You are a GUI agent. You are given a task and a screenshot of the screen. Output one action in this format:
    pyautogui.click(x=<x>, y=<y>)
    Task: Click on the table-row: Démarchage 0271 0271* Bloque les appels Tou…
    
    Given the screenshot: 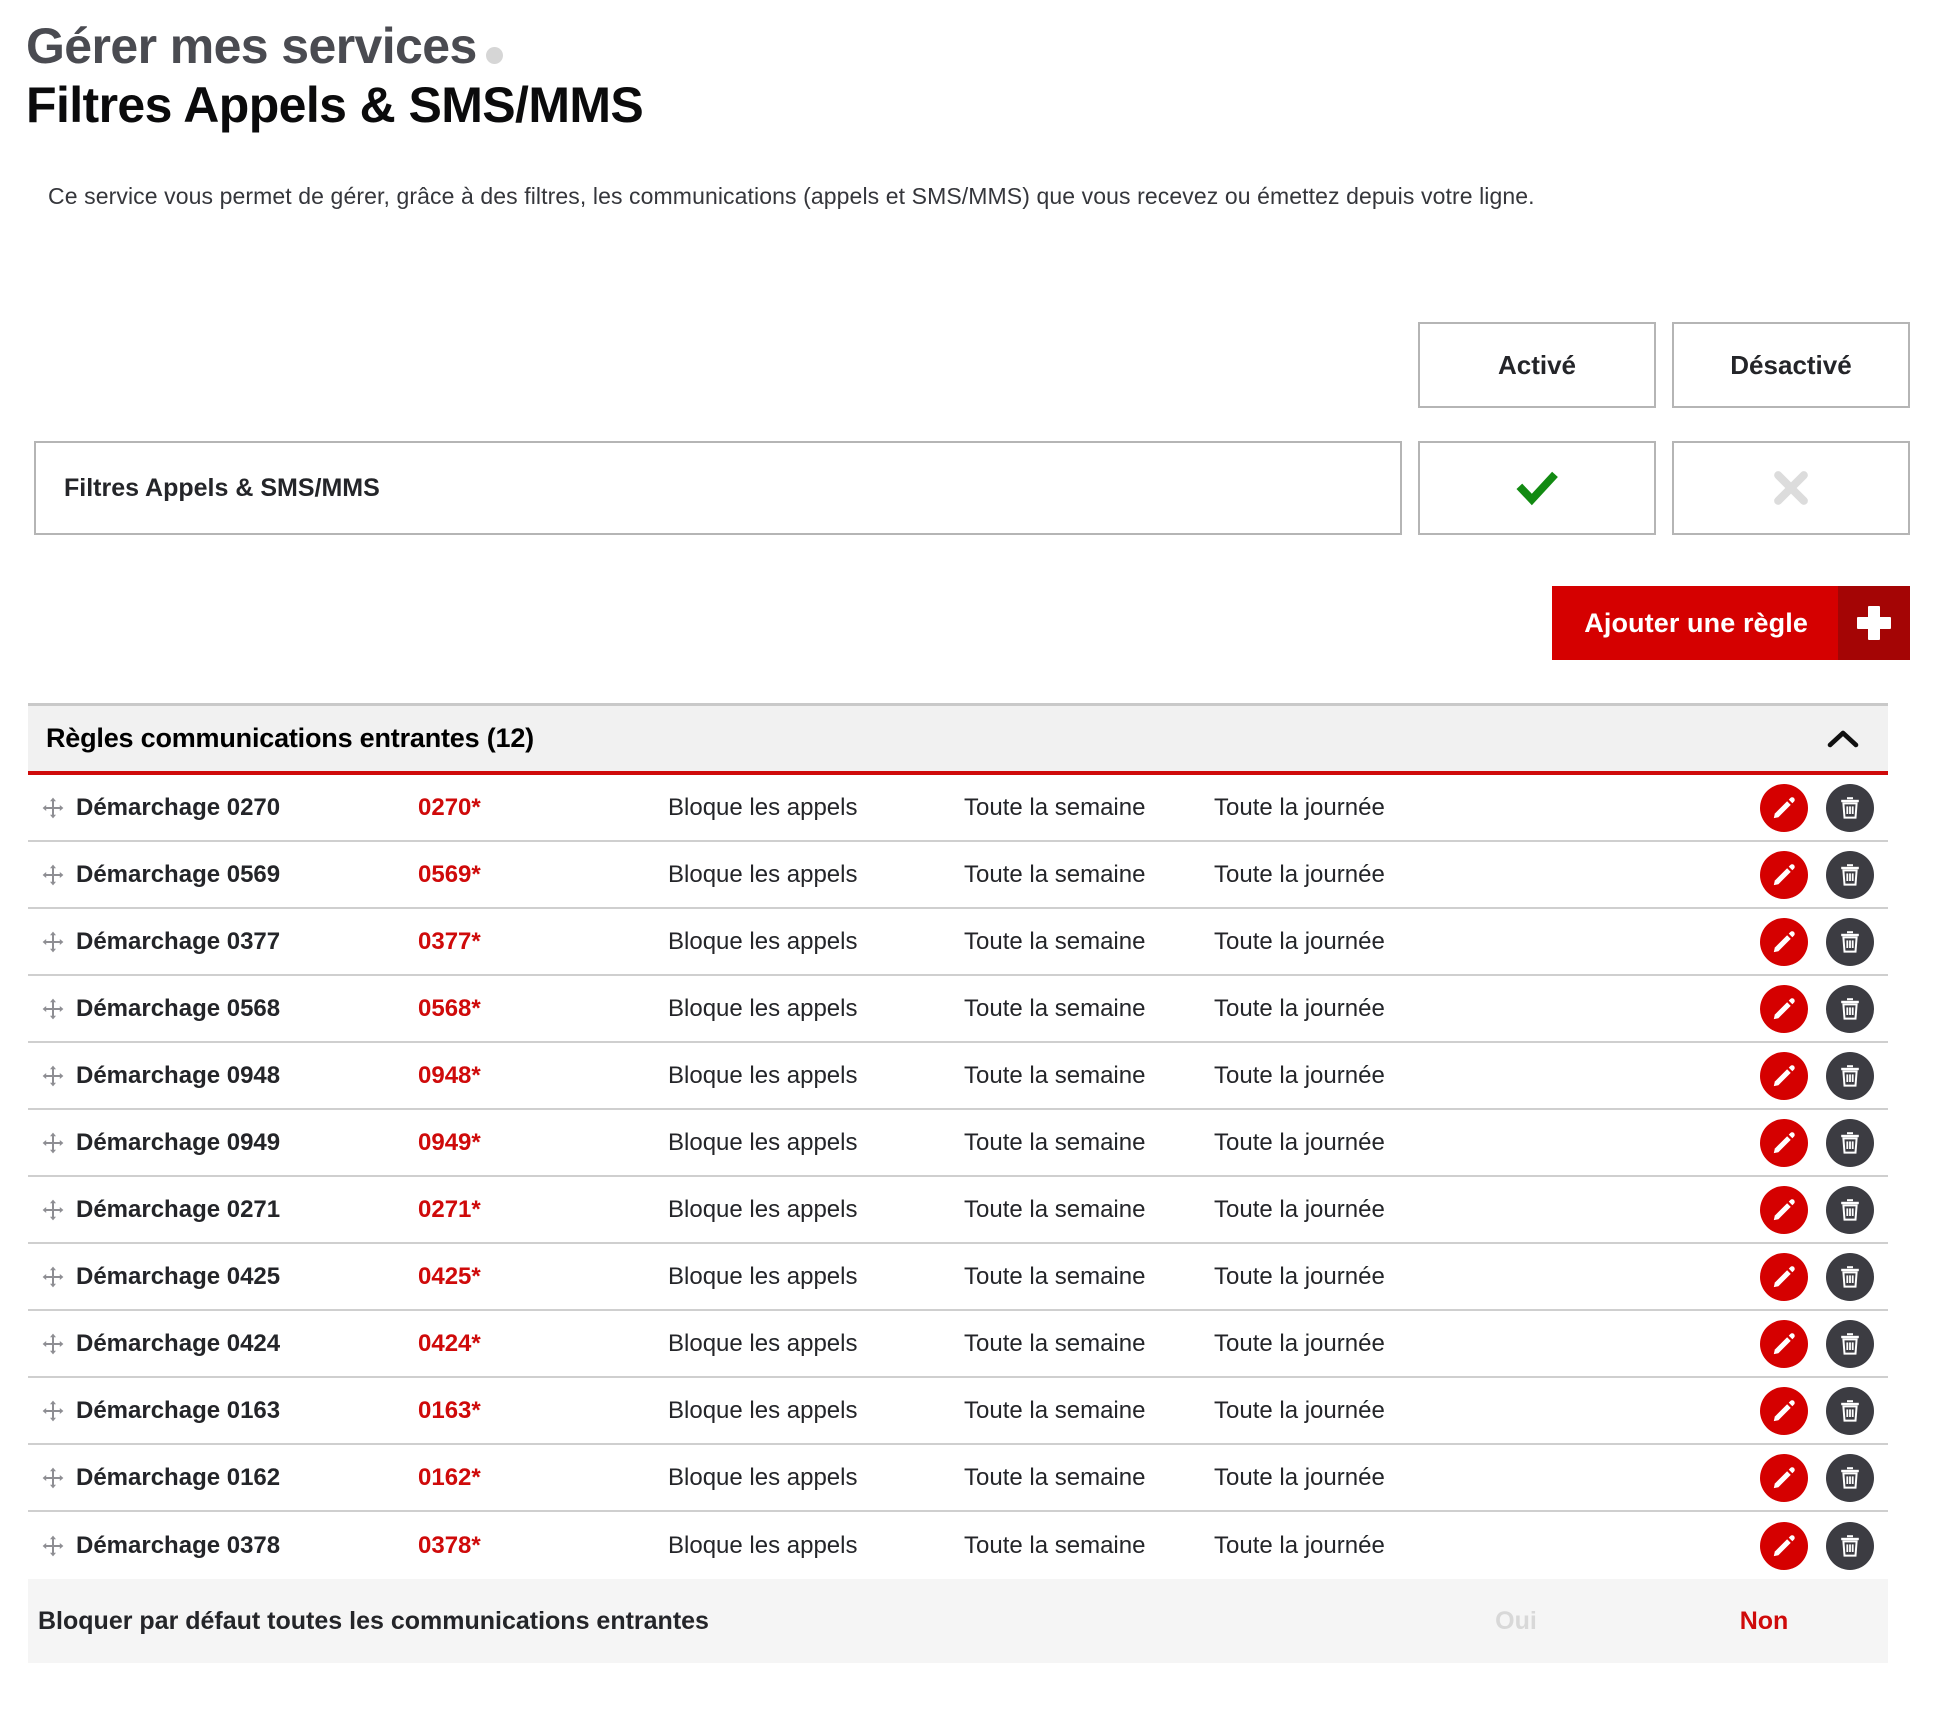 What is the action you would take?
    pyautogui.click(x=958, y=1210)
    